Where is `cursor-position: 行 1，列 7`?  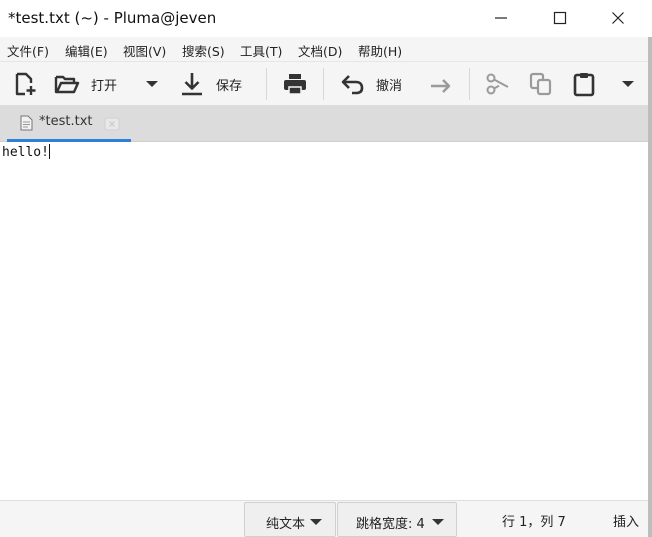
cursor-position: 行 1，列 7 is located at coordinates (534, 522).